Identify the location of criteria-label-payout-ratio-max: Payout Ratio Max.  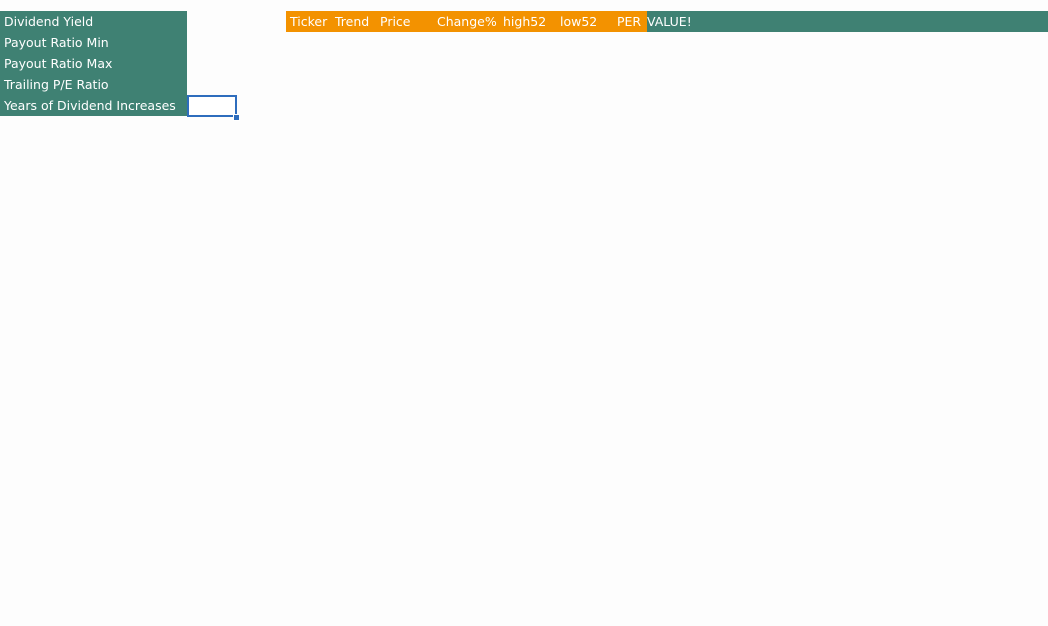
(93, 63).